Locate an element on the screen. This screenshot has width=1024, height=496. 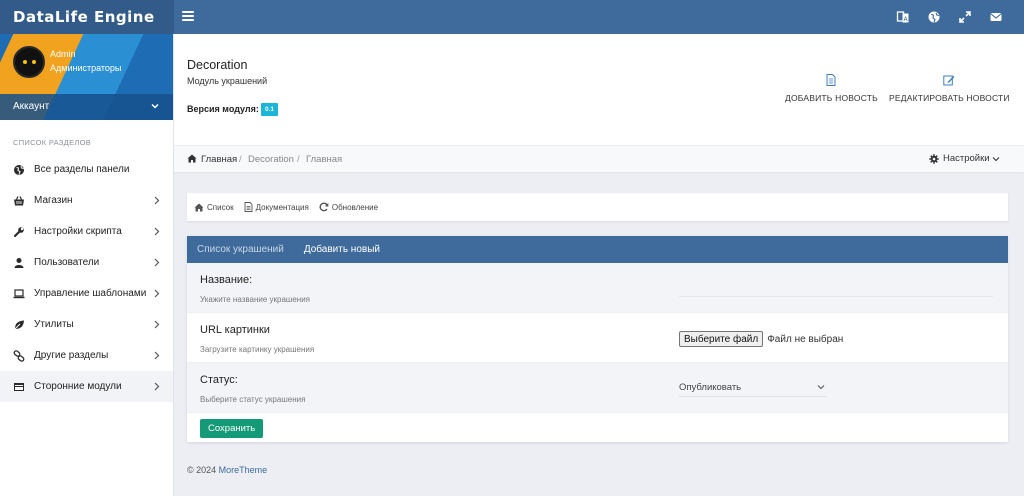
gear-icon is located at coordinates (934, 158).